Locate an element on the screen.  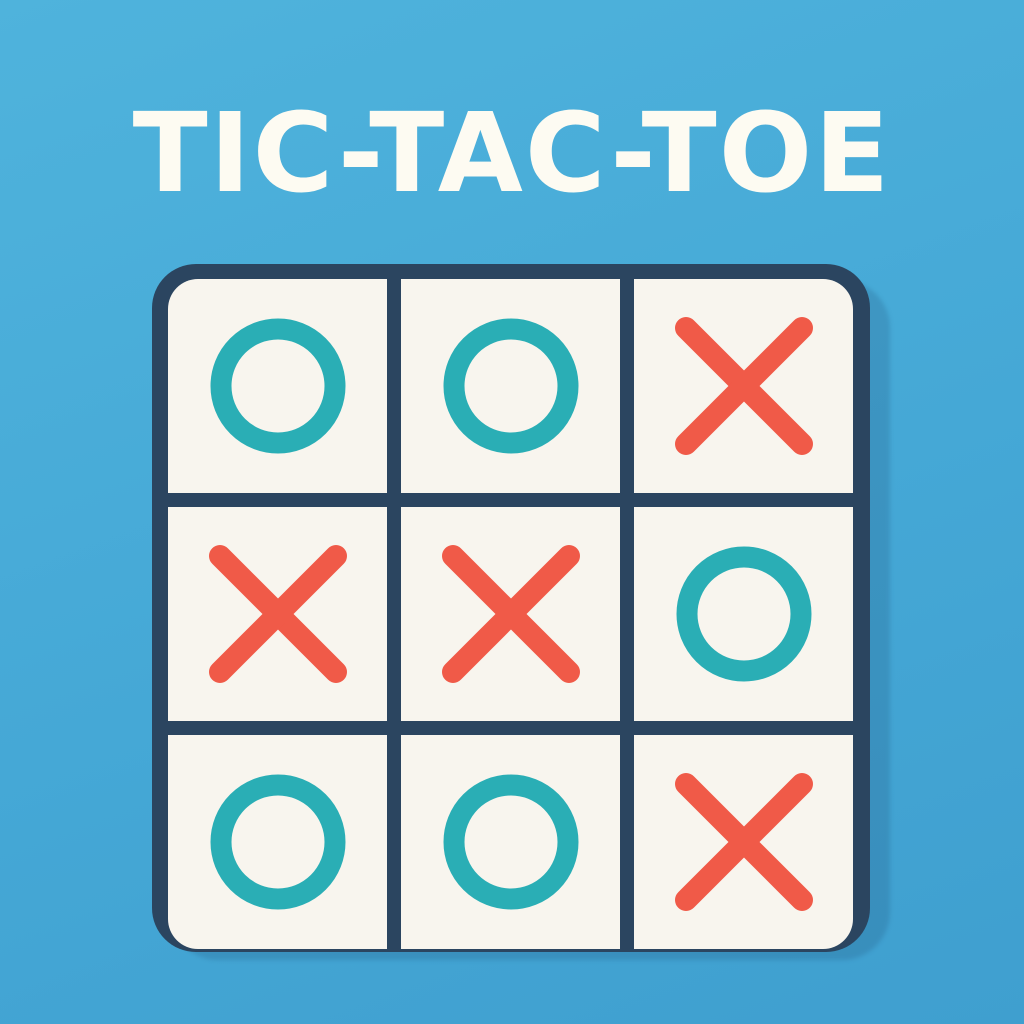
board-cell-r2-c2 is located at coordinates (510, 614).